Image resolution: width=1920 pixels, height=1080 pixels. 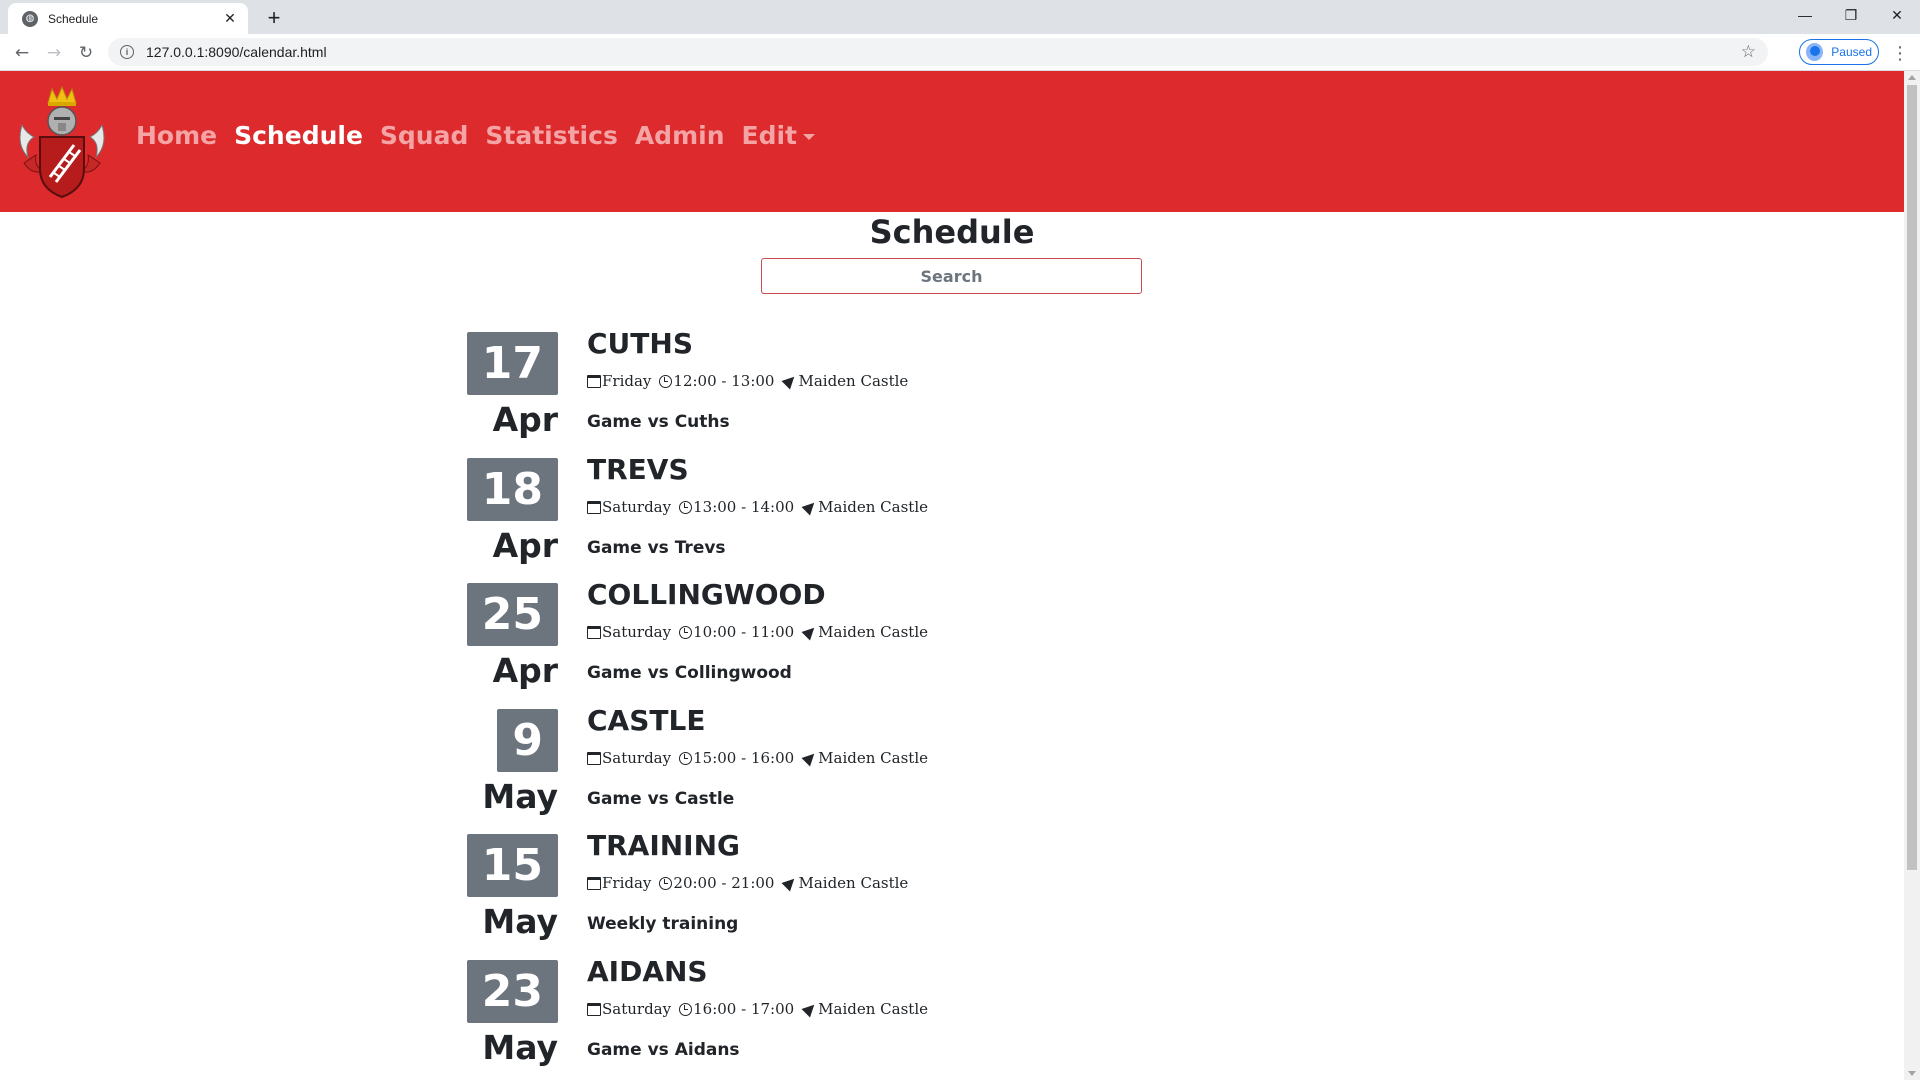 What do you see at coordinates (127, 52) in the screenshot?
I see `info-icon: i` at bounding box center [127, 52].